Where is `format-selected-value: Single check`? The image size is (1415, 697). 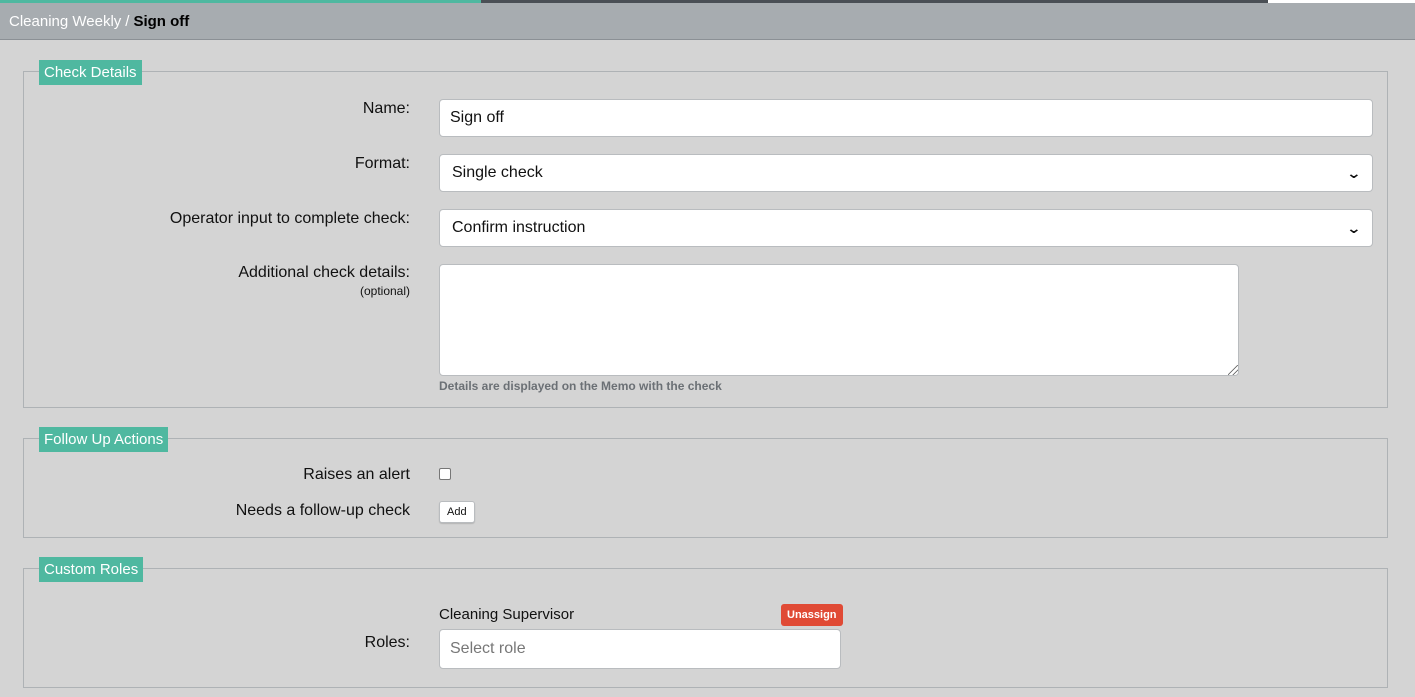 format-selected-value: Single check is located at coordinates (497, 172).